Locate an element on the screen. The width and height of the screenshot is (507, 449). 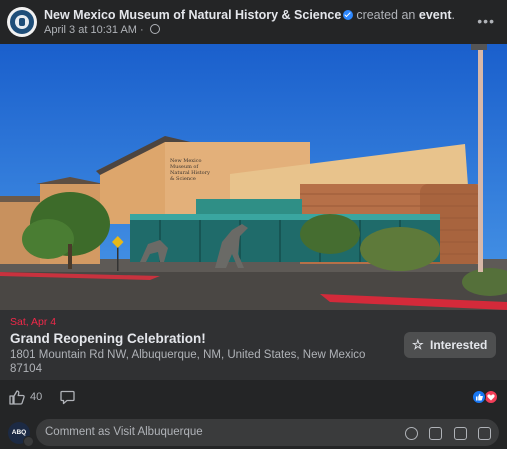
interested-button: ☆ Interested is located at coordinates (450, 345).